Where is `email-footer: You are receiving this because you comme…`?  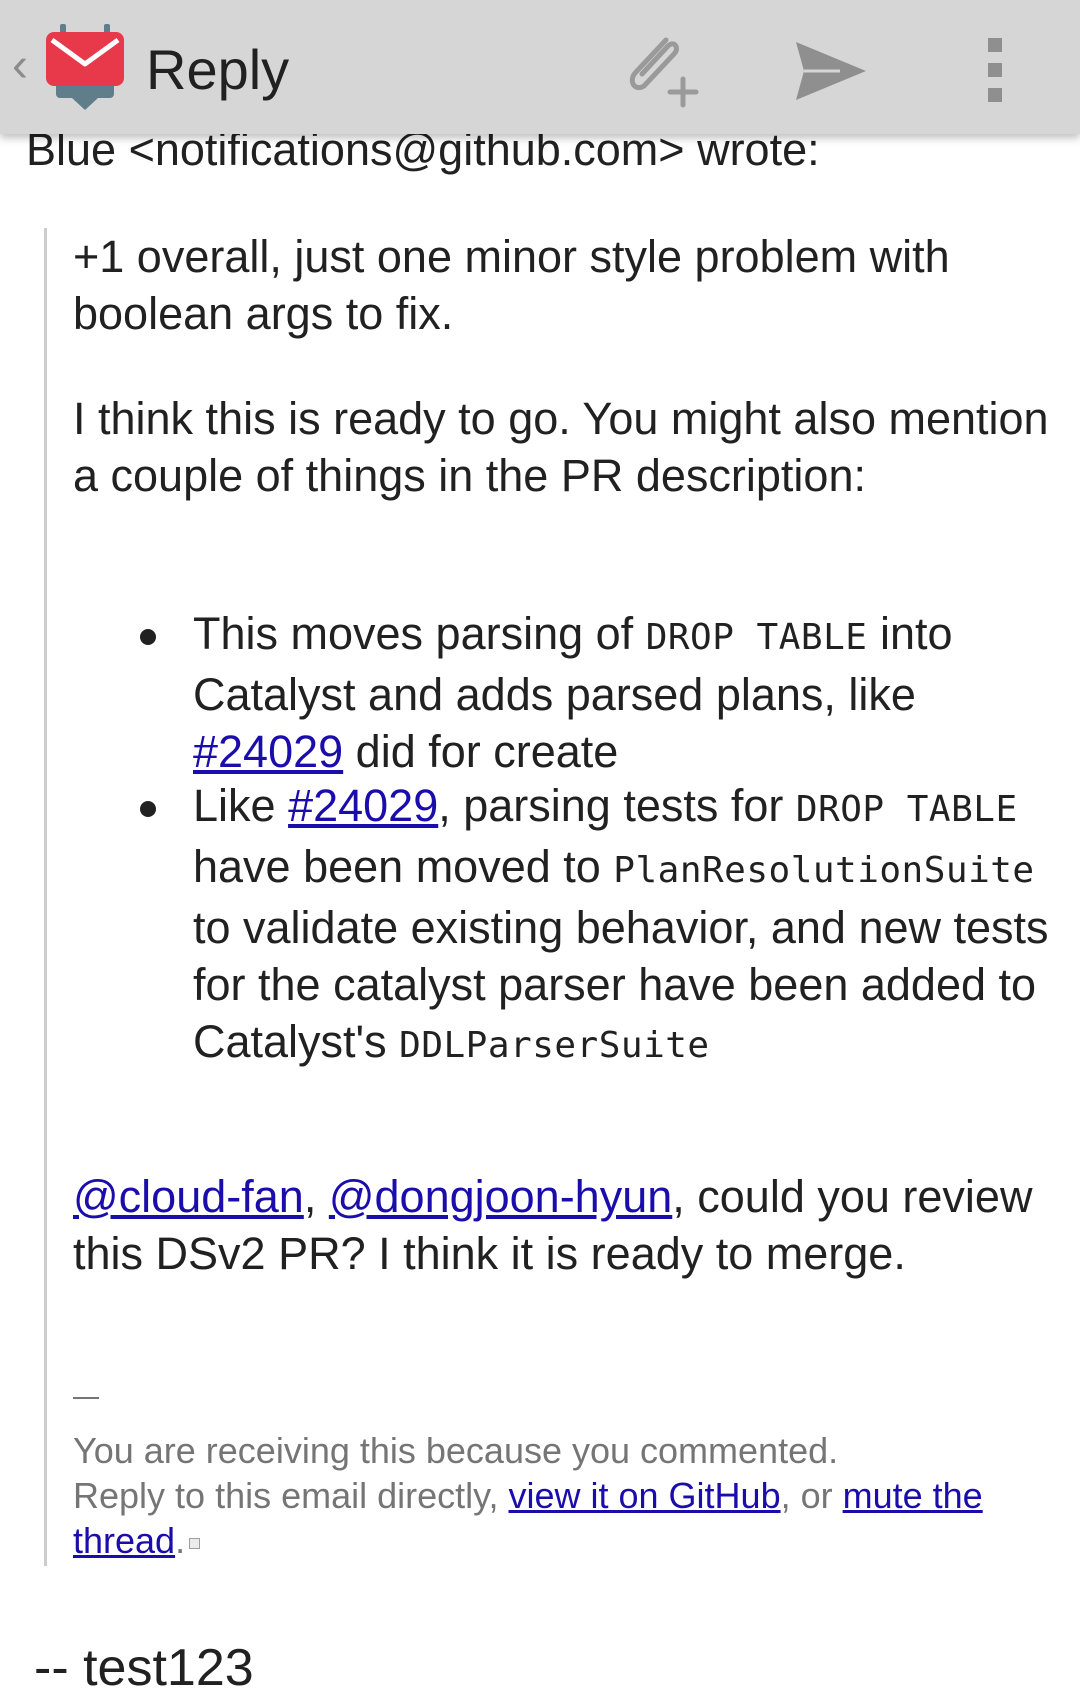 email-footer: You are receiving this because you comme… is located at coordinates (573, 1495).